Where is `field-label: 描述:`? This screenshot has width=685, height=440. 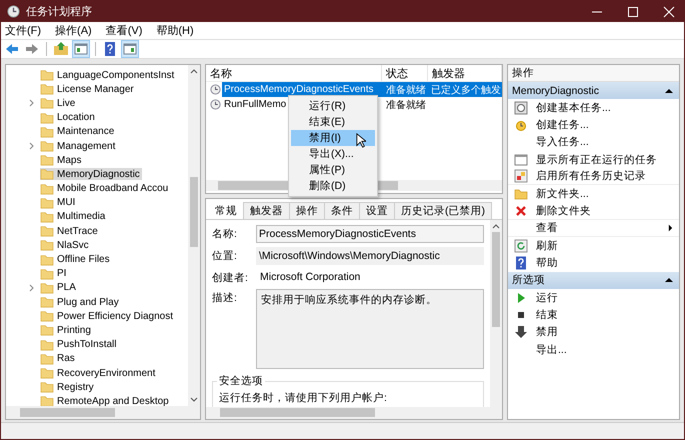 field-label: 描述: is located at coordinates (225, 298).